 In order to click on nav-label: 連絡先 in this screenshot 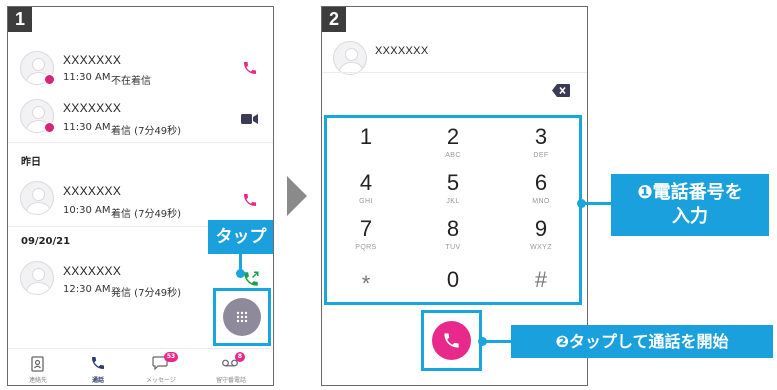, I will do `click(37, 380)`.